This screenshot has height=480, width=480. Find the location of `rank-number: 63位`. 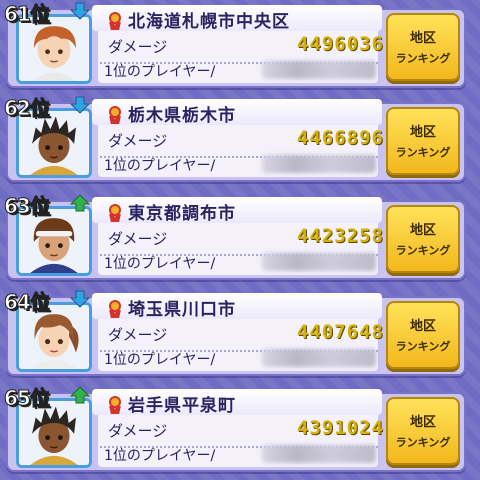

rank-number: 63位 is located at coordinates (27, 206).